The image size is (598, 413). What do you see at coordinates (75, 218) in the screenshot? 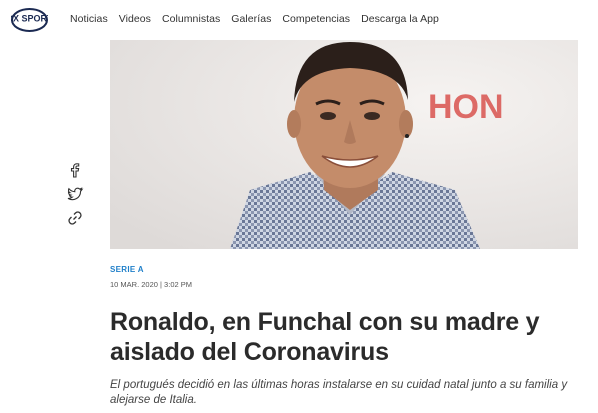
I see `link-icon` at bounding box center [75, 218].